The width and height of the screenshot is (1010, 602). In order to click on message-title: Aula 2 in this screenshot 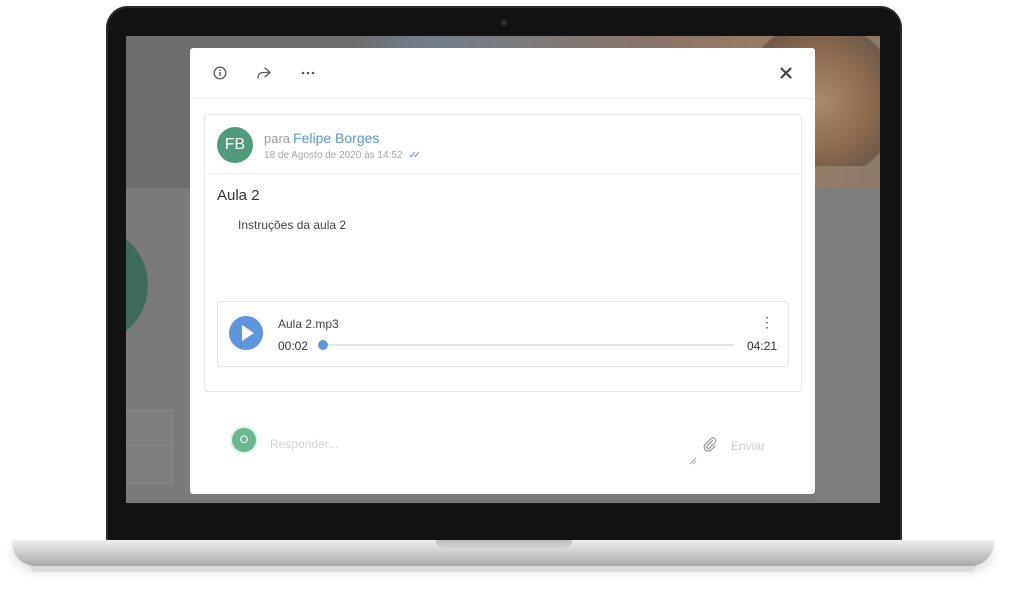, I will do `click(238, 195)`.